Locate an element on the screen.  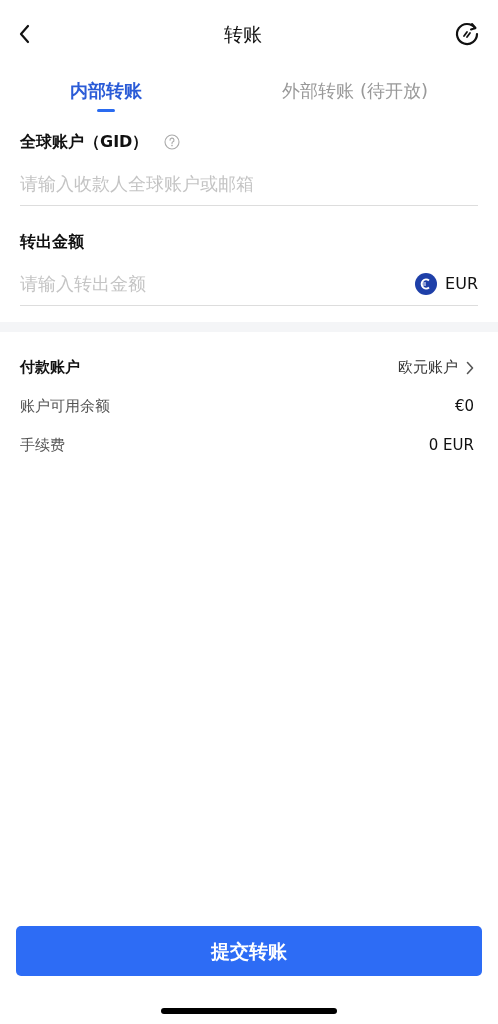
detail-label: 手续费 is located at coordinates (42, 446).